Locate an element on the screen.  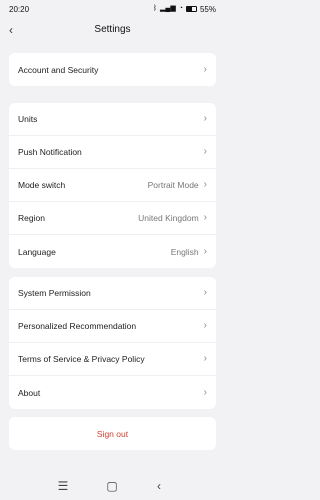
signal-icon: ▂▄▆ is located at coordinates (168, 8).